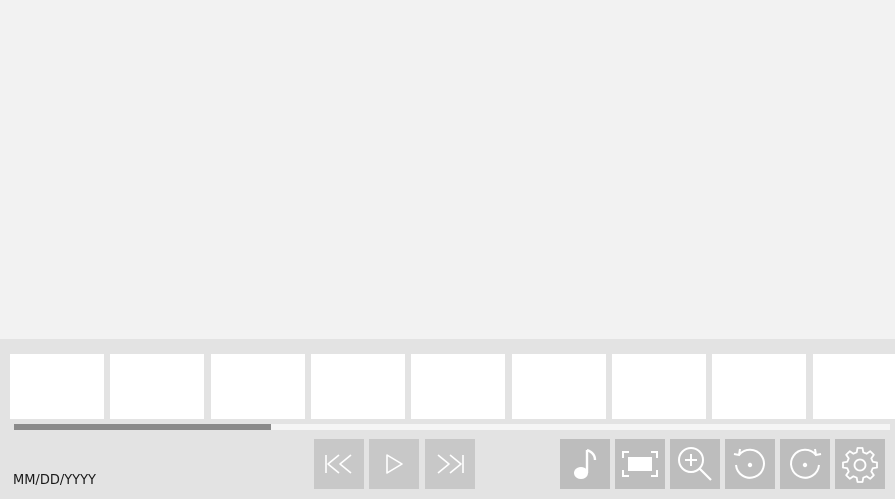  I want to click on gear-icon, so click(860, 464).